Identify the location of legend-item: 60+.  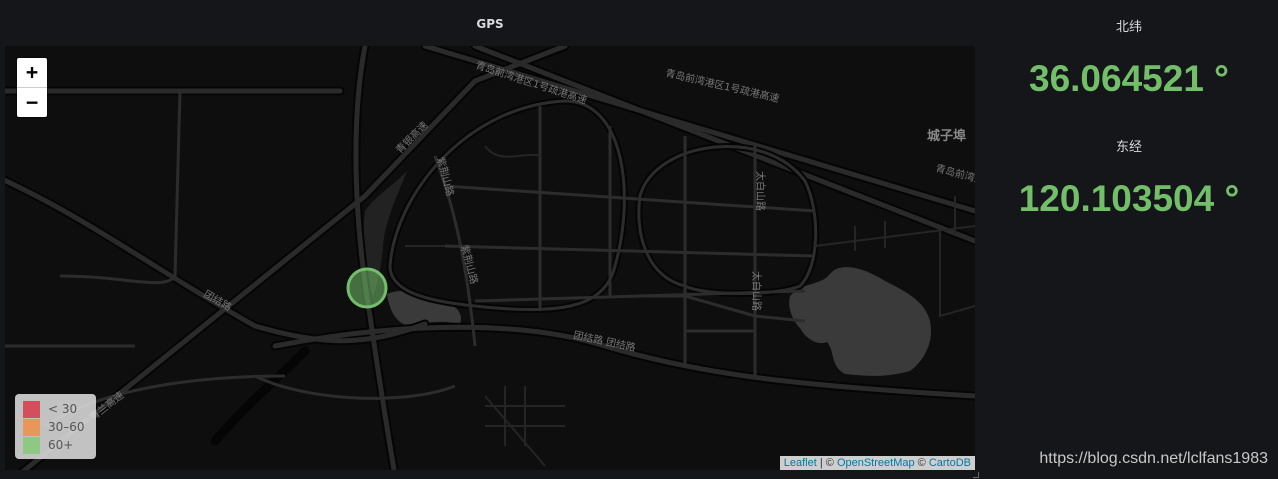
(59, 445).